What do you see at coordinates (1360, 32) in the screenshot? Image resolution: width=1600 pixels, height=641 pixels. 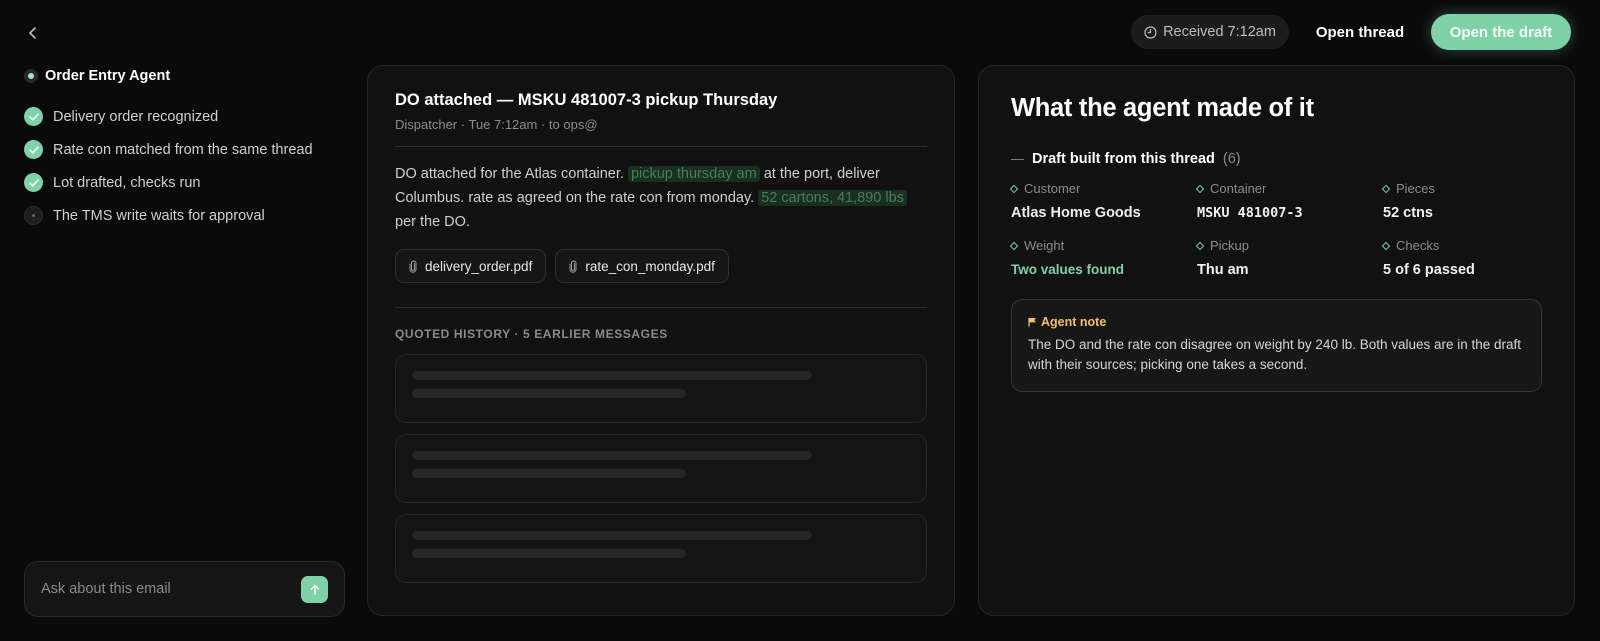 I see `open-thread-button: Open thread` at bounding box center [1360, 32].